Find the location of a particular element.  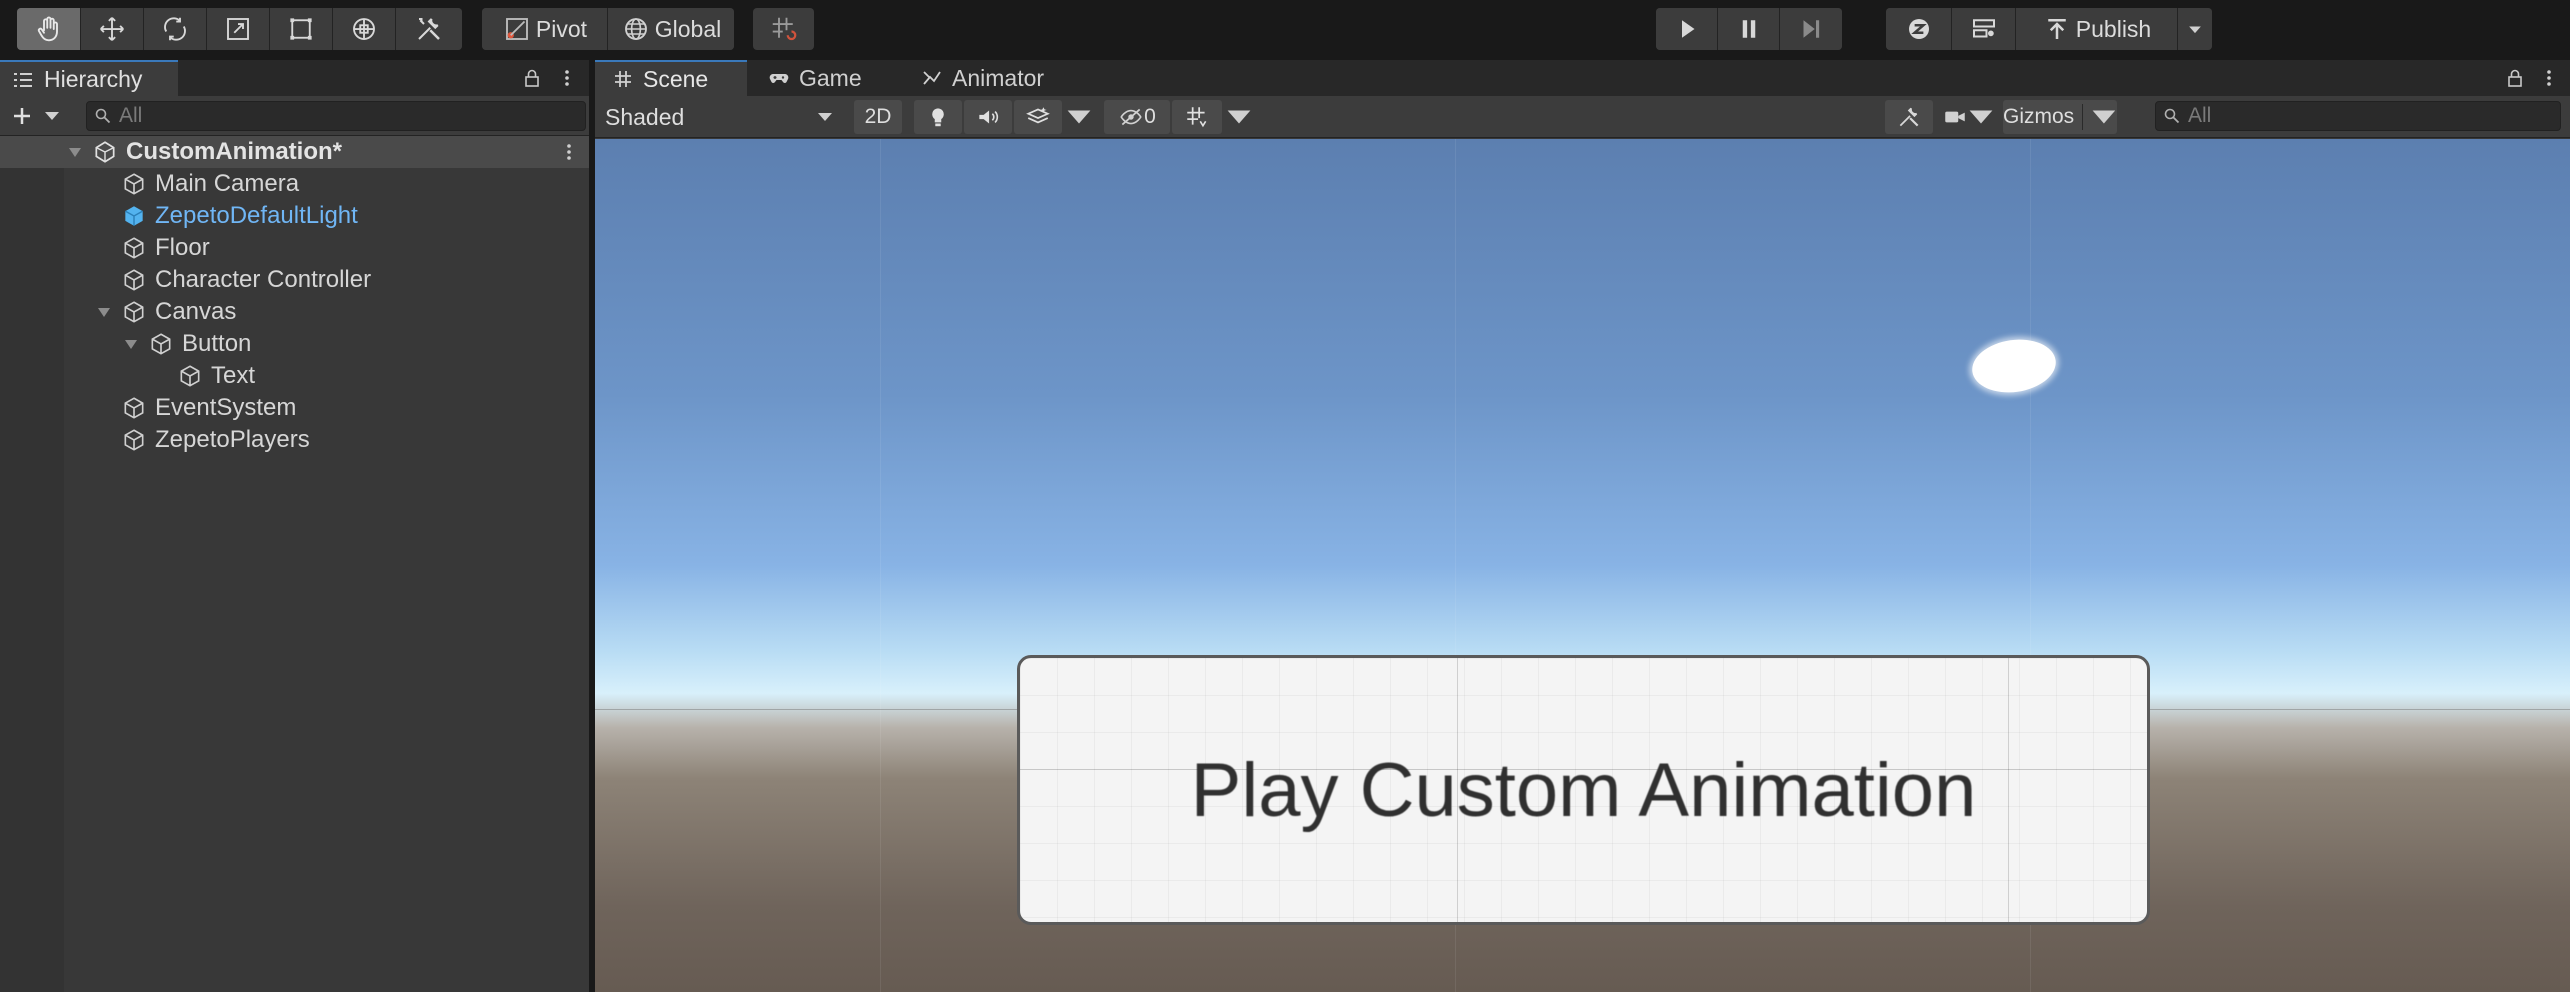

grid-snapping-button is located at coordinates (783, 29).